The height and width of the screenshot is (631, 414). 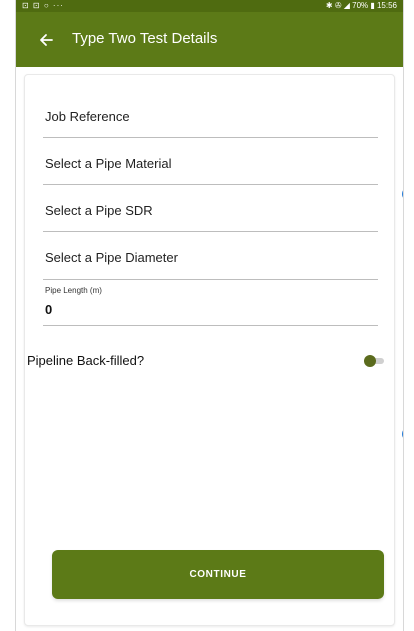 I want to click on pipe-sdr-label: Select a Pipe SDR, so click(x=99, y=210).